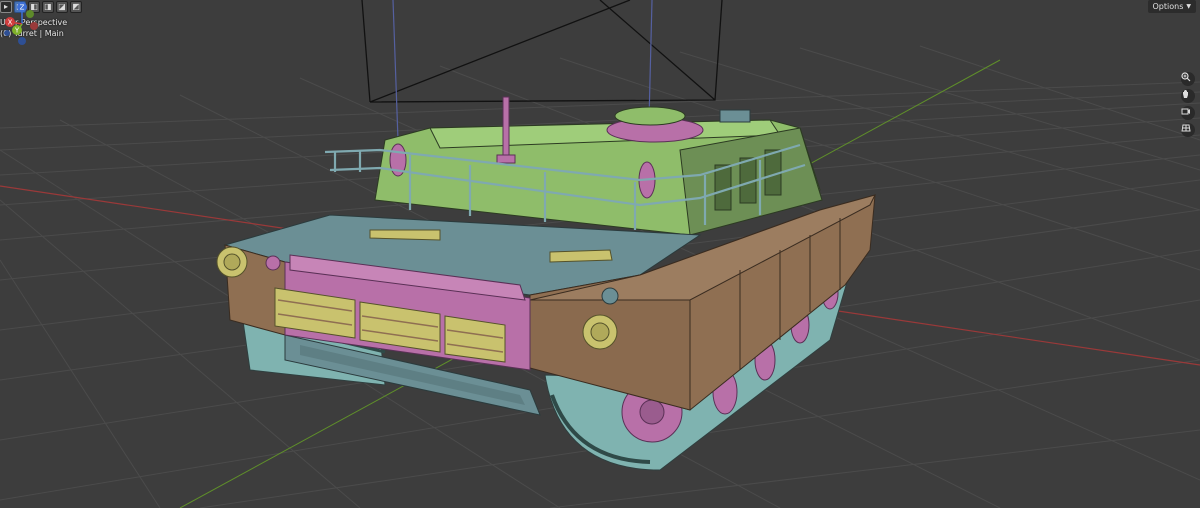 This screenshot has width=1200, height=508. I want to click on chevron-down-icon: ▼, so click(1188, 6).